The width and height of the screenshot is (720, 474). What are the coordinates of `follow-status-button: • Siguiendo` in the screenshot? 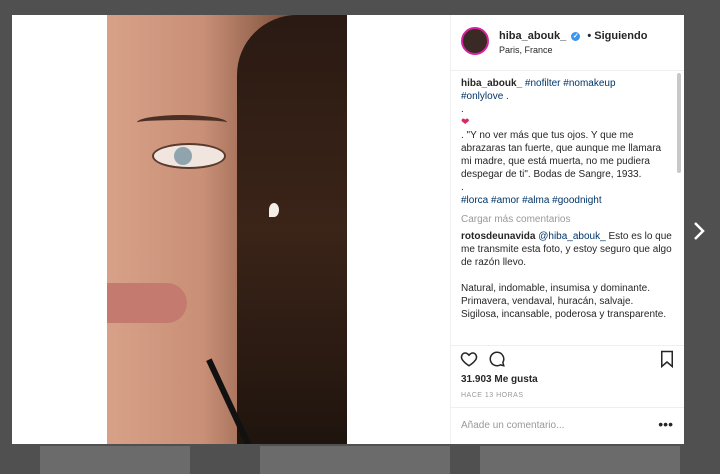 It's located at (617, 36).